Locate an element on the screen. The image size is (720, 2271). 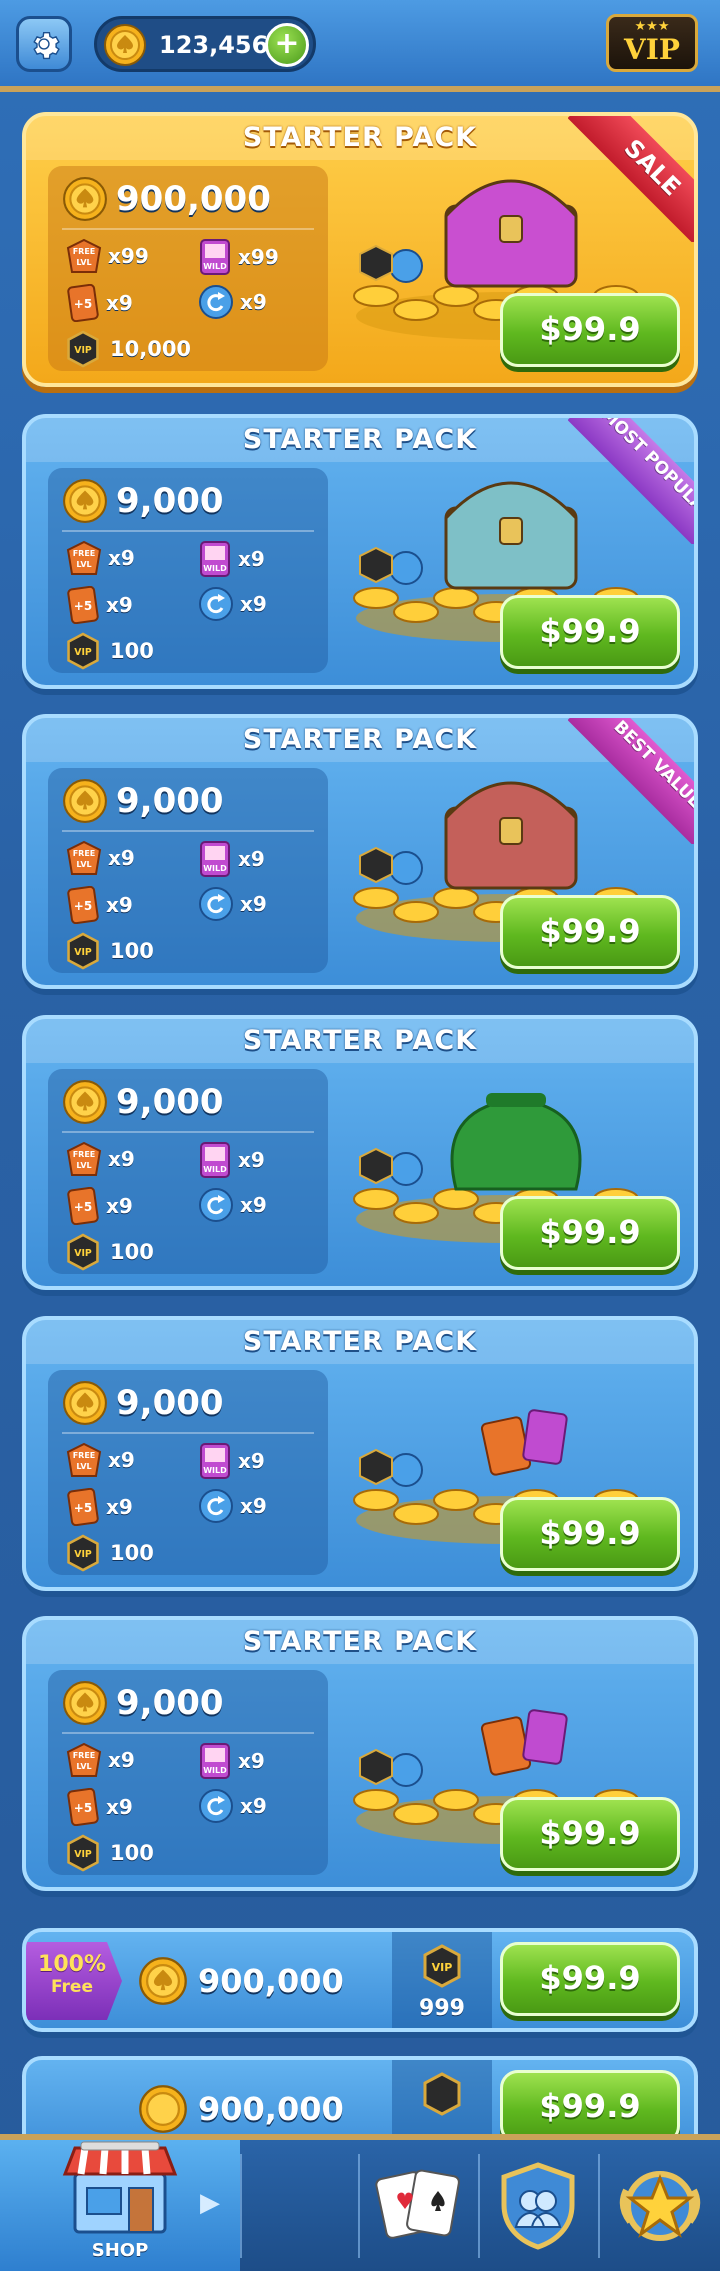
undo-item: x9 is located at coordinates (232, 302).